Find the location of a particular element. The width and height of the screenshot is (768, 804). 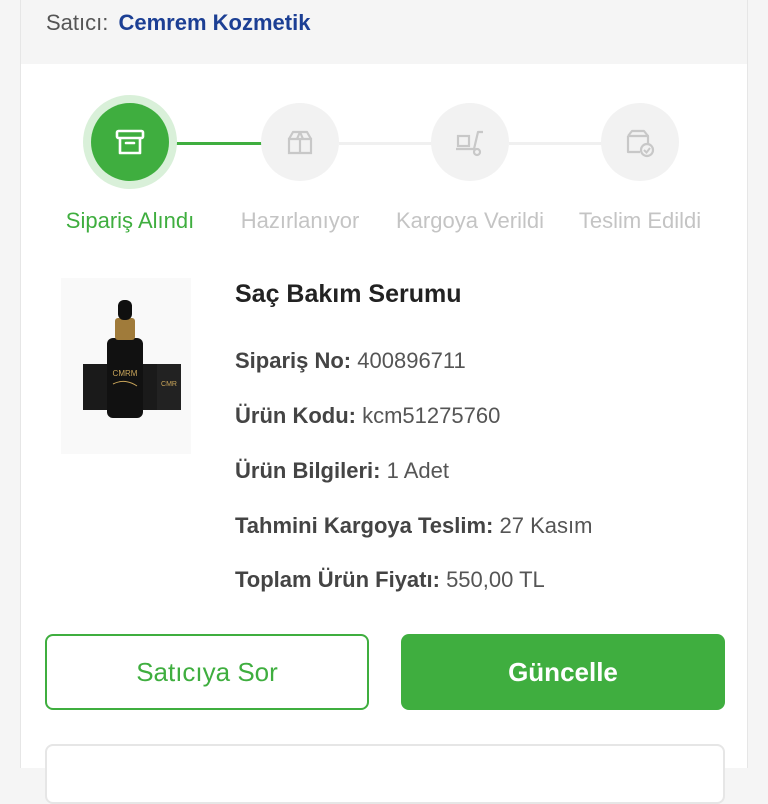

product-code-value: kcm51275760 is located at coordinates (431, 415).